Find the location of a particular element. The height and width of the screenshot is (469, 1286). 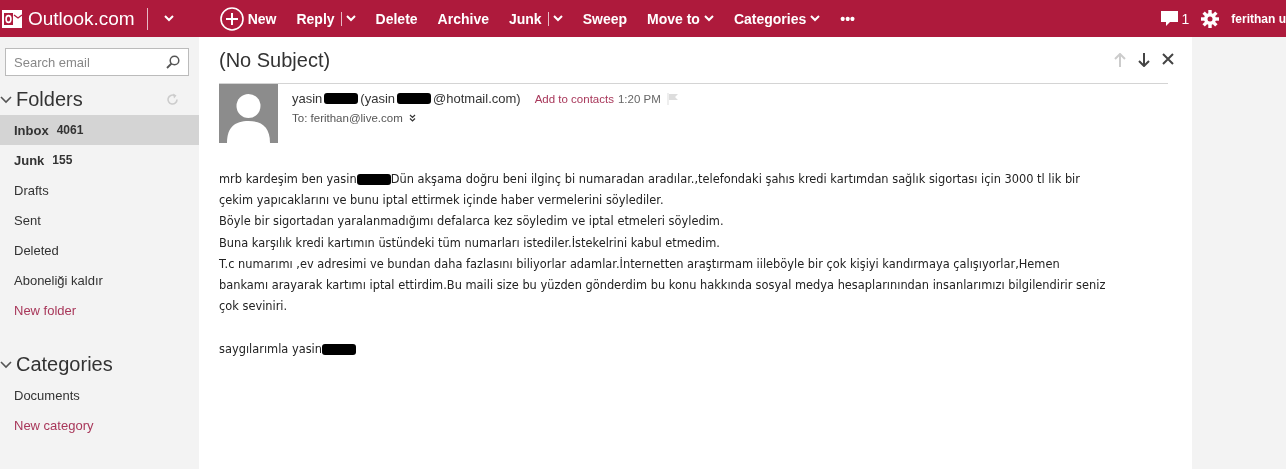

unread-count: 4061 is located at coordinates (70, 130).